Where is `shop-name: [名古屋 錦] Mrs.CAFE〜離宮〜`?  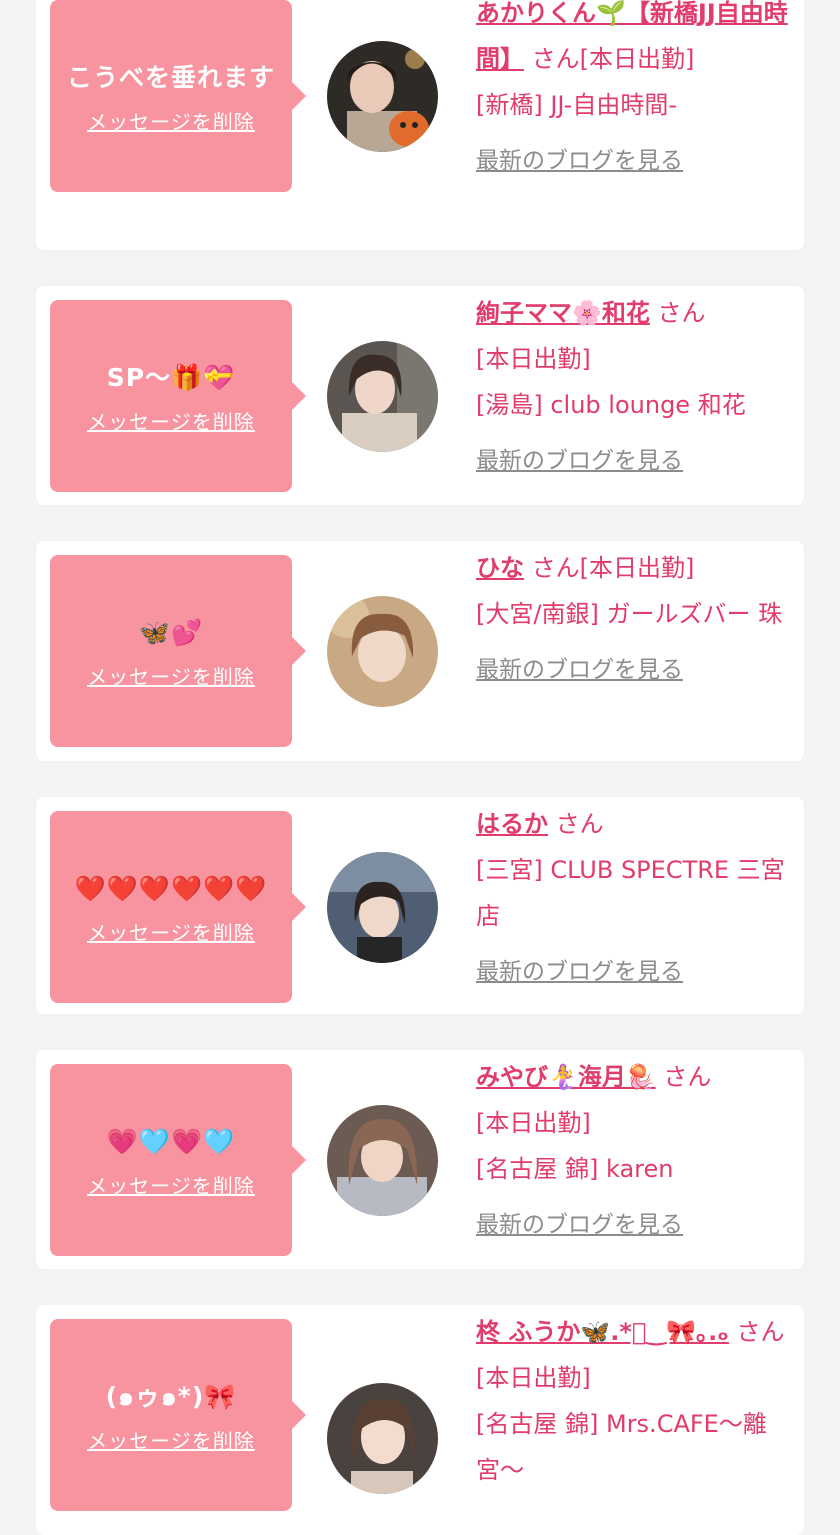
shop-name: [名古屋 錦] Mrs.CAFE〜離宮〜 is located at coordinates (621, 1447).